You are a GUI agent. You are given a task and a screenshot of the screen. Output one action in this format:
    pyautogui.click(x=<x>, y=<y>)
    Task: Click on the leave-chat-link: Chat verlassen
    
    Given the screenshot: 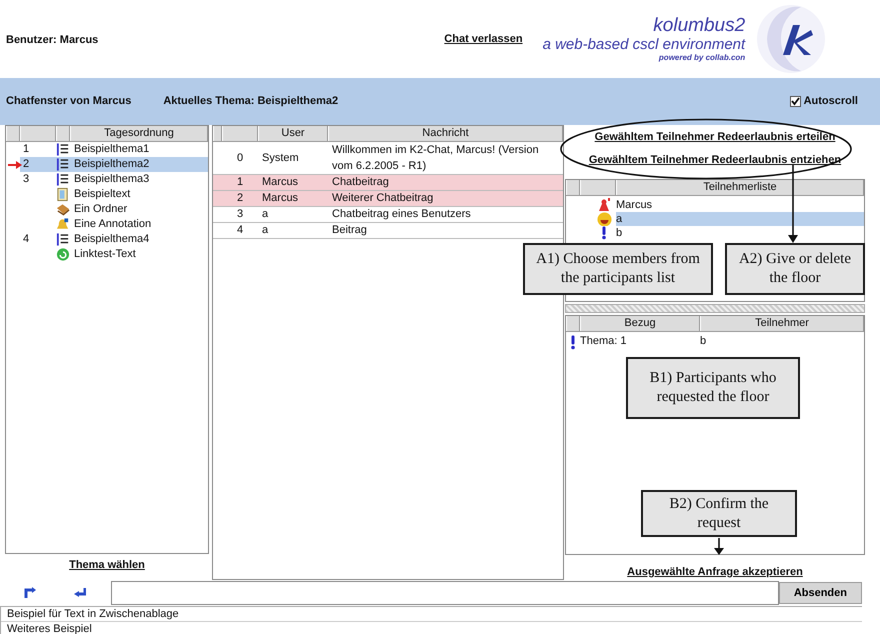 What is the action you would take?
    pyautogui.click(x=483, y=39)
    